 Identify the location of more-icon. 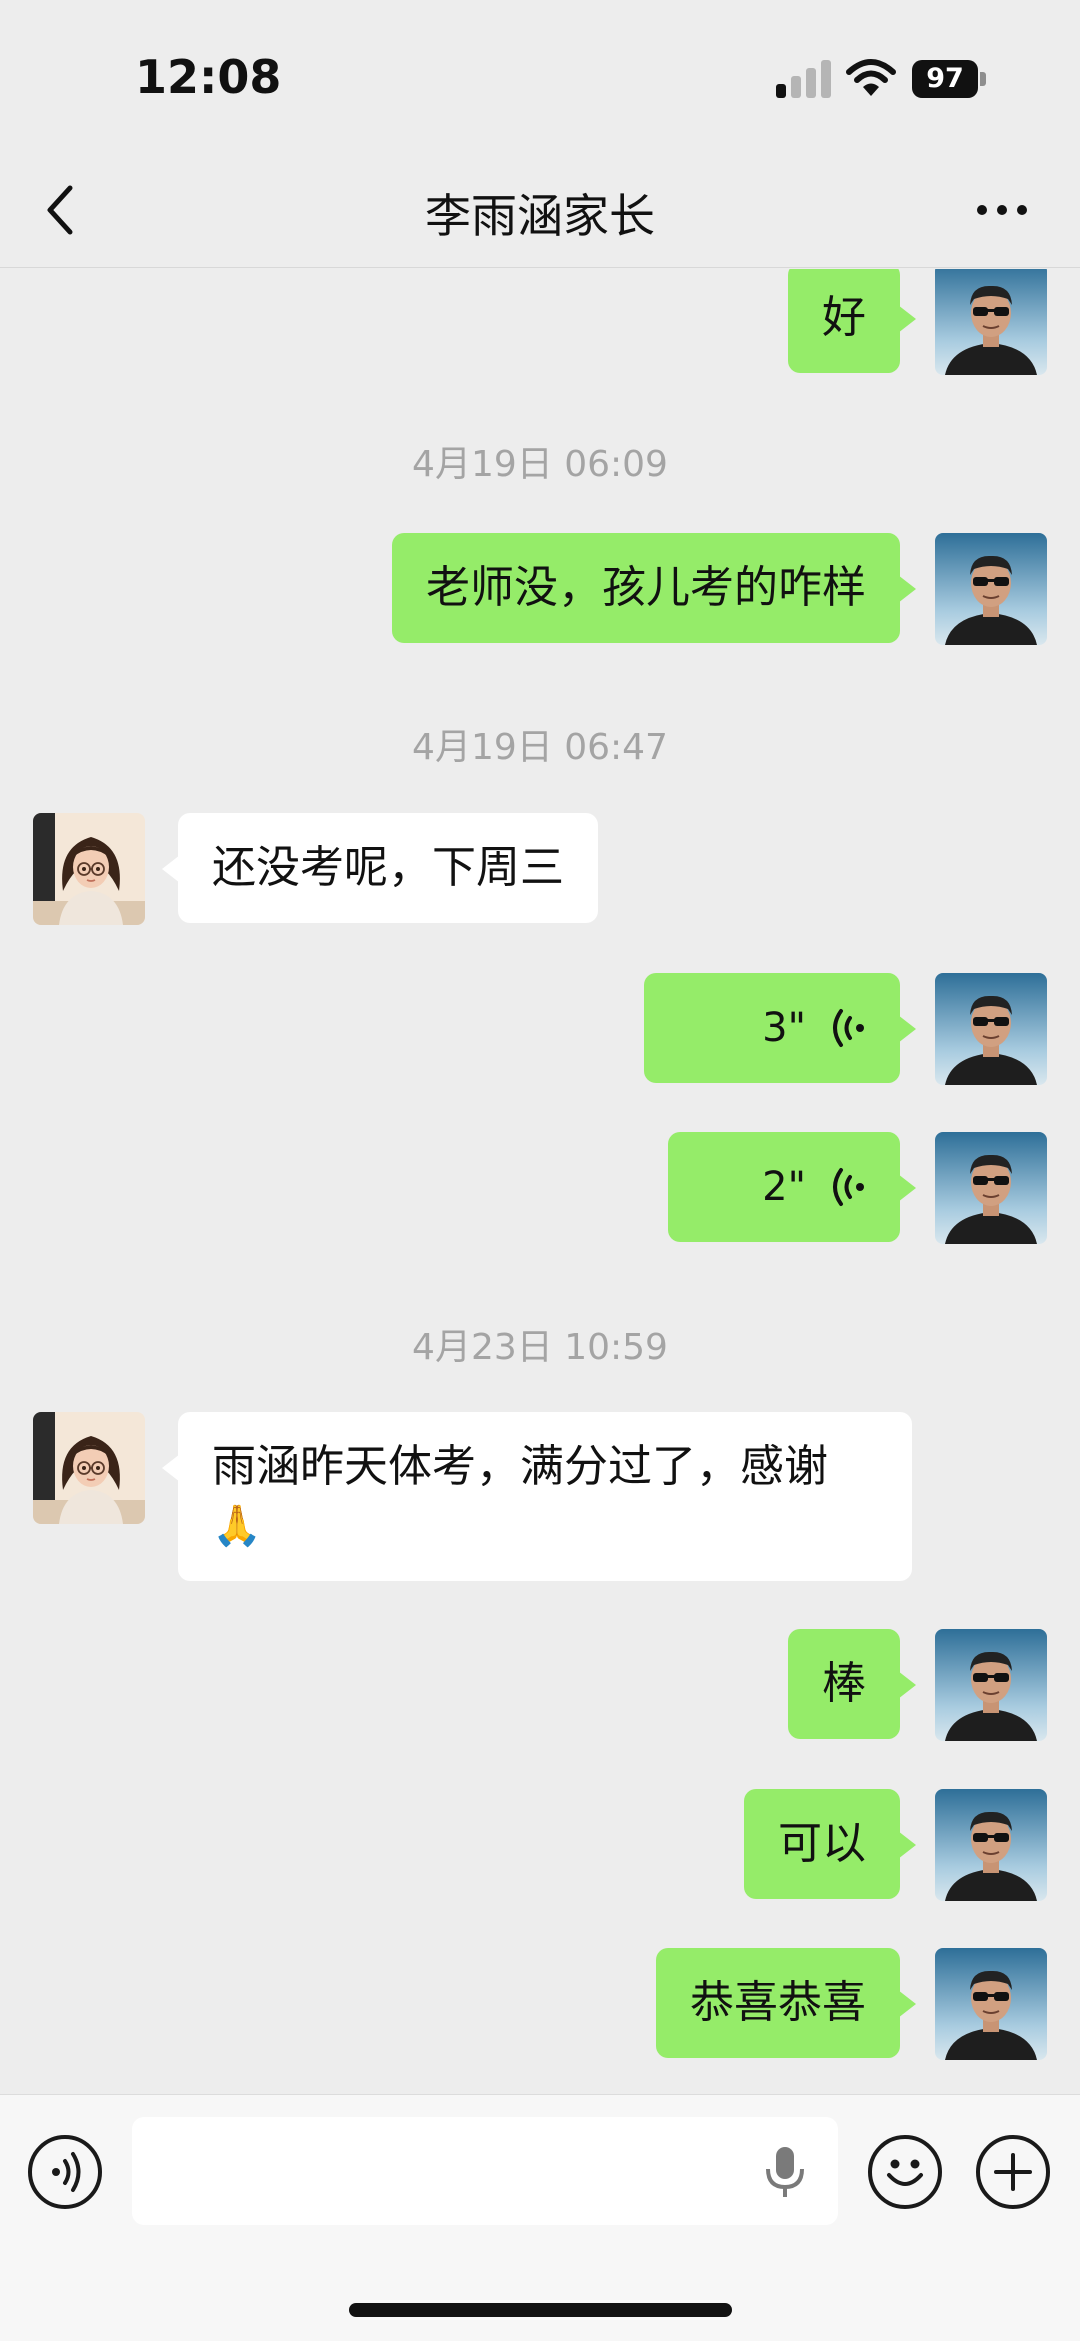
(1002, 210).